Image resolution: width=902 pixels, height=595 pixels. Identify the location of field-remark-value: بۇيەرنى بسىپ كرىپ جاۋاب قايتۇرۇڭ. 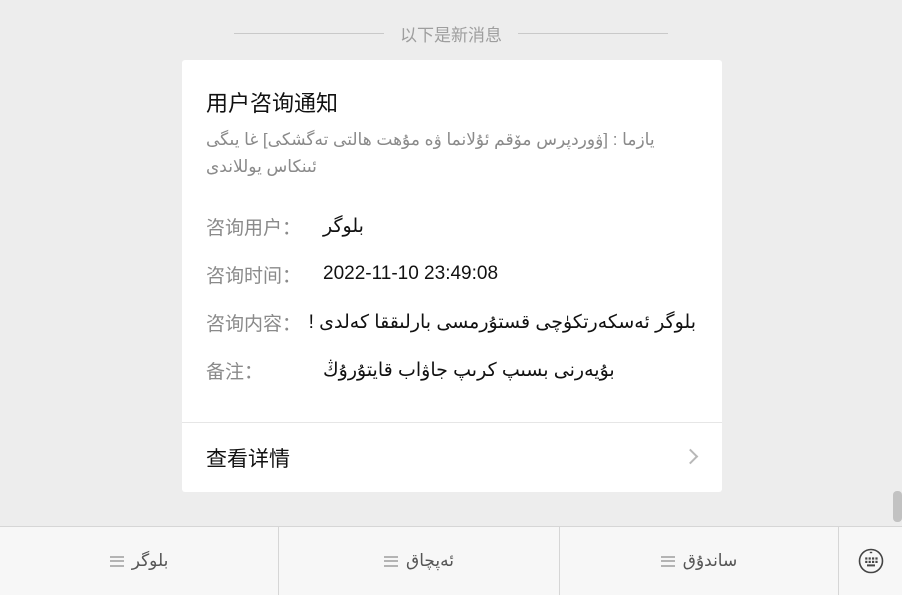
(469, 370).